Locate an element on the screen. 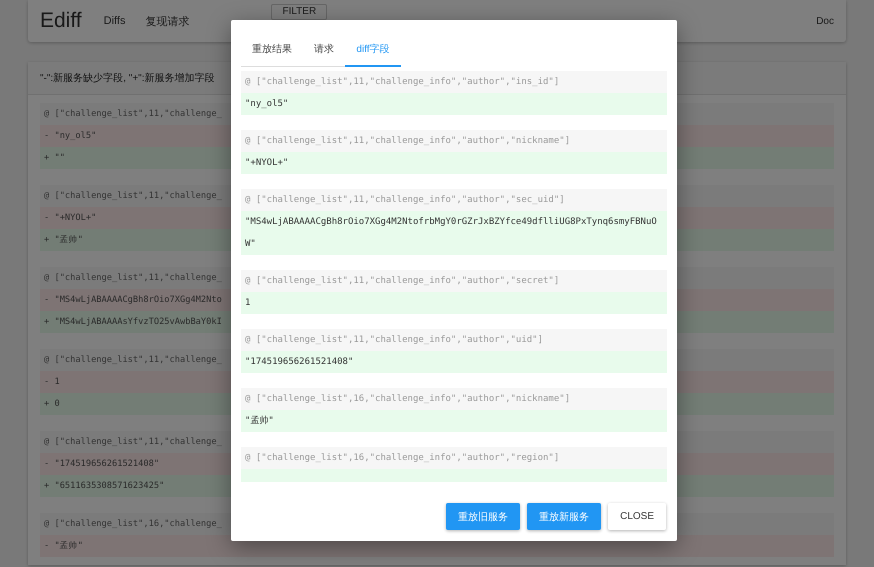 This screenshot has height=567, width=874. nav-link: Diffs is located at coordinates (115, 21).